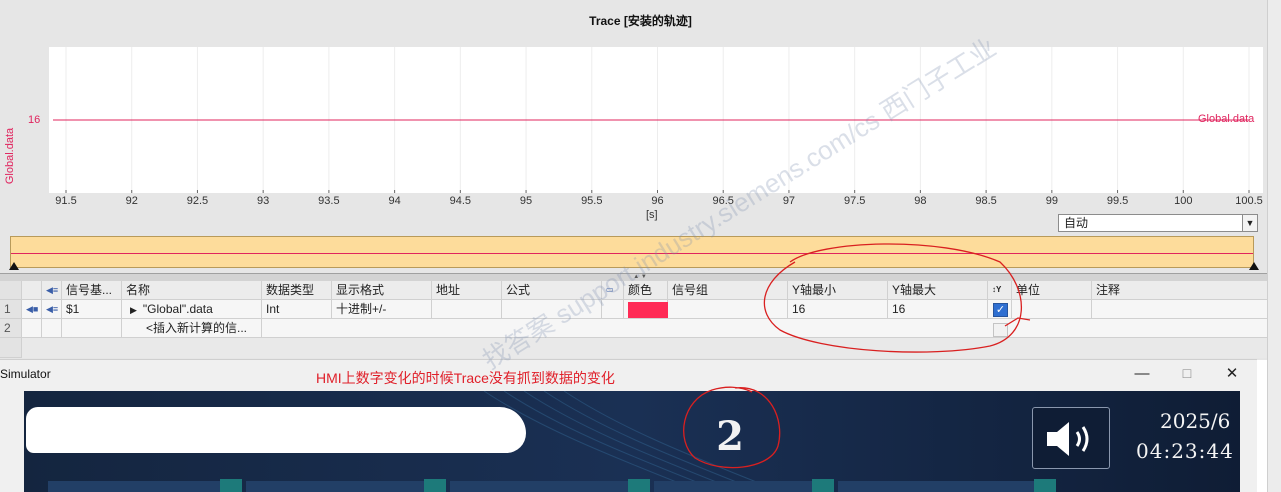  What do you see at coordinates (133, 310) in the screenshot?
I see `expand-arrow-icon: ▶` at bounding box center [133, 310].